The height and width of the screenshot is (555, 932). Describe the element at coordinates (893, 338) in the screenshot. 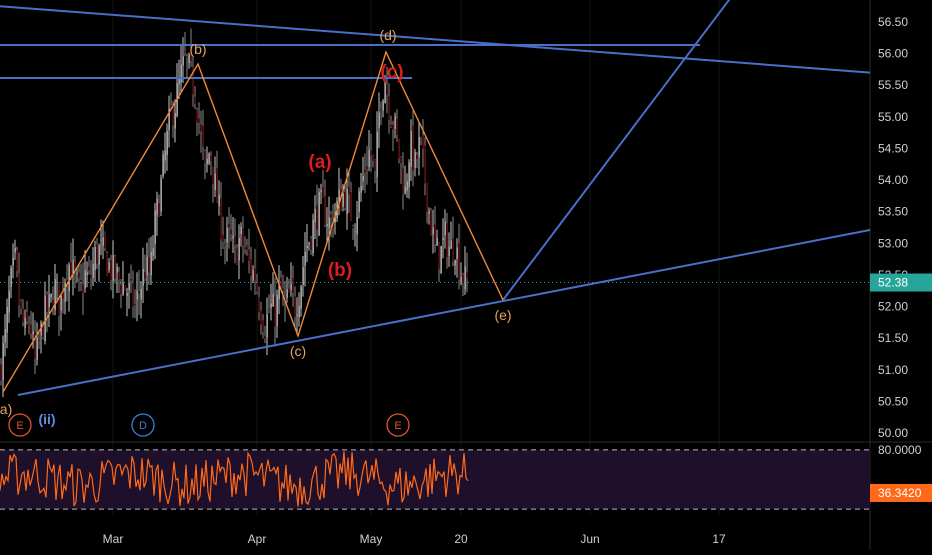

I see `price-tick-label: 51.50` at that location.